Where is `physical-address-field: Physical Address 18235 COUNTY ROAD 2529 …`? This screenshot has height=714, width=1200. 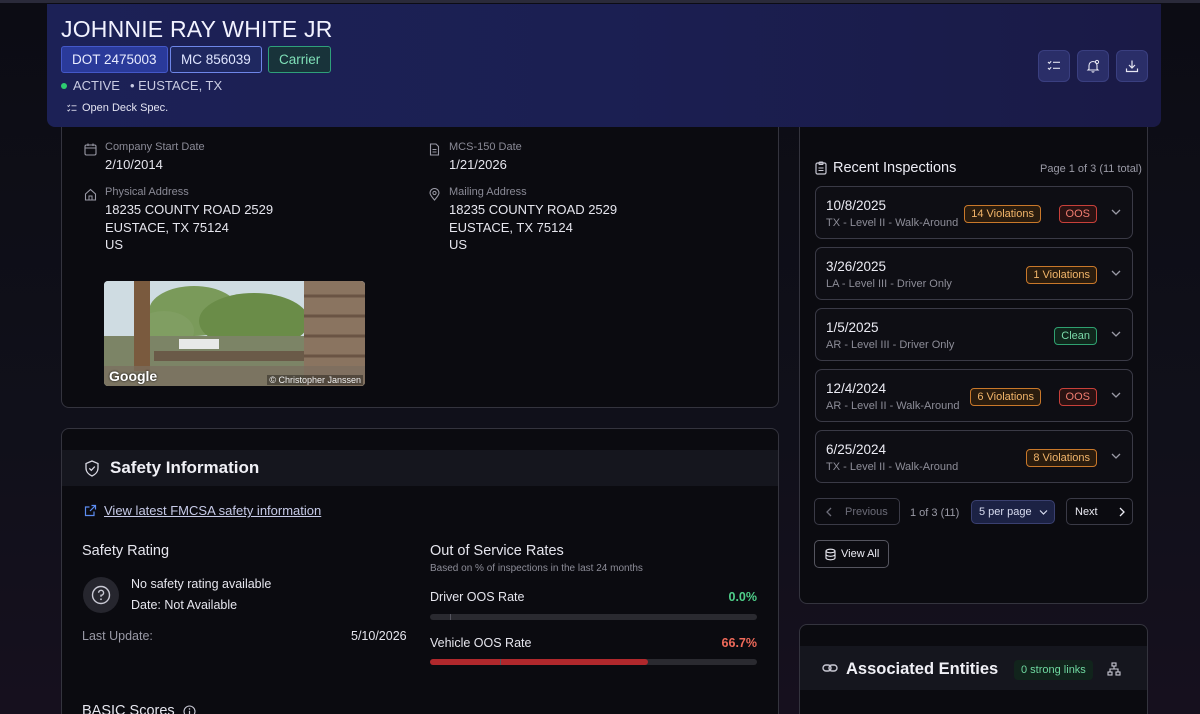
physical-address-field: Physical Address 18235 COUNTY ROAD 2529 … is located at coordinates (178, 220).